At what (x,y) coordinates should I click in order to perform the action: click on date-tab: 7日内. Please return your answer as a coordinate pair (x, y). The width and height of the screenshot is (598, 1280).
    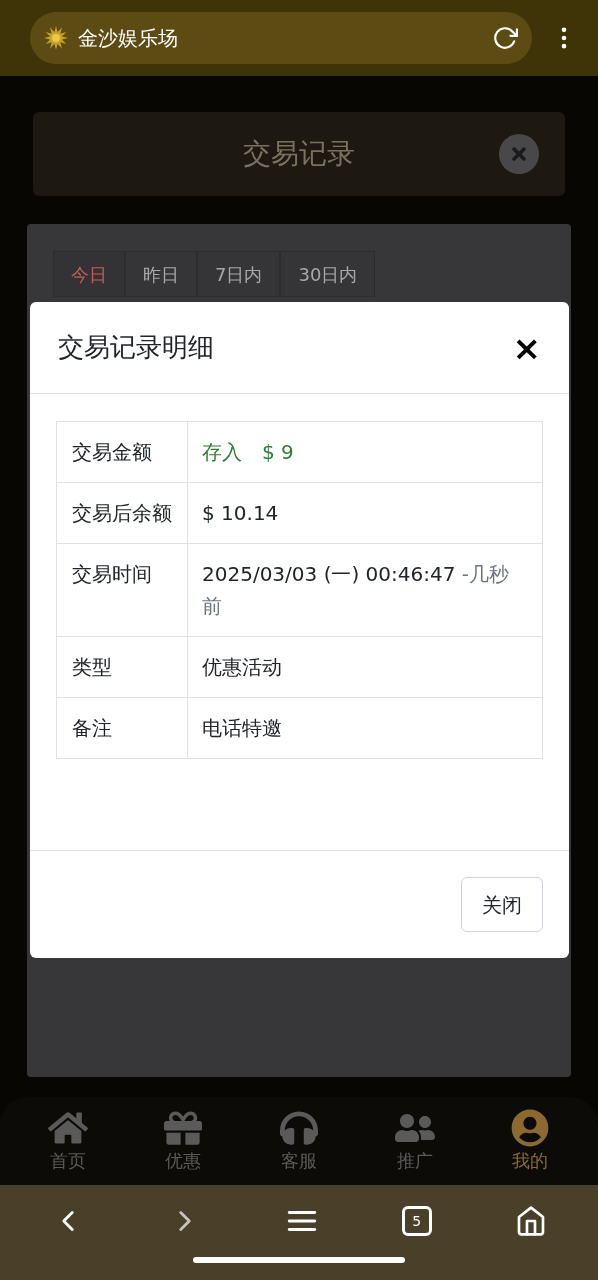
    Looking at the image, I should click on (239, 274).